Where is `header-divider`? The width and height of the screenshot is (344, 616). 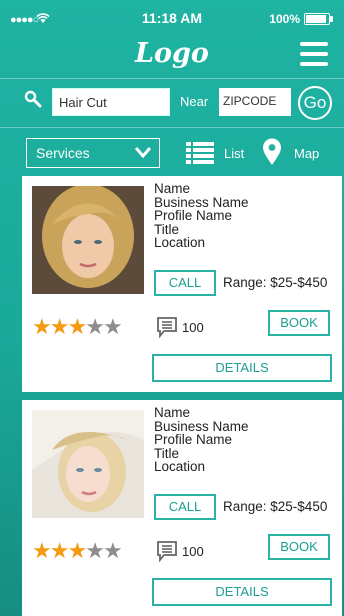 header-divider is located at coordinates (172, 78).